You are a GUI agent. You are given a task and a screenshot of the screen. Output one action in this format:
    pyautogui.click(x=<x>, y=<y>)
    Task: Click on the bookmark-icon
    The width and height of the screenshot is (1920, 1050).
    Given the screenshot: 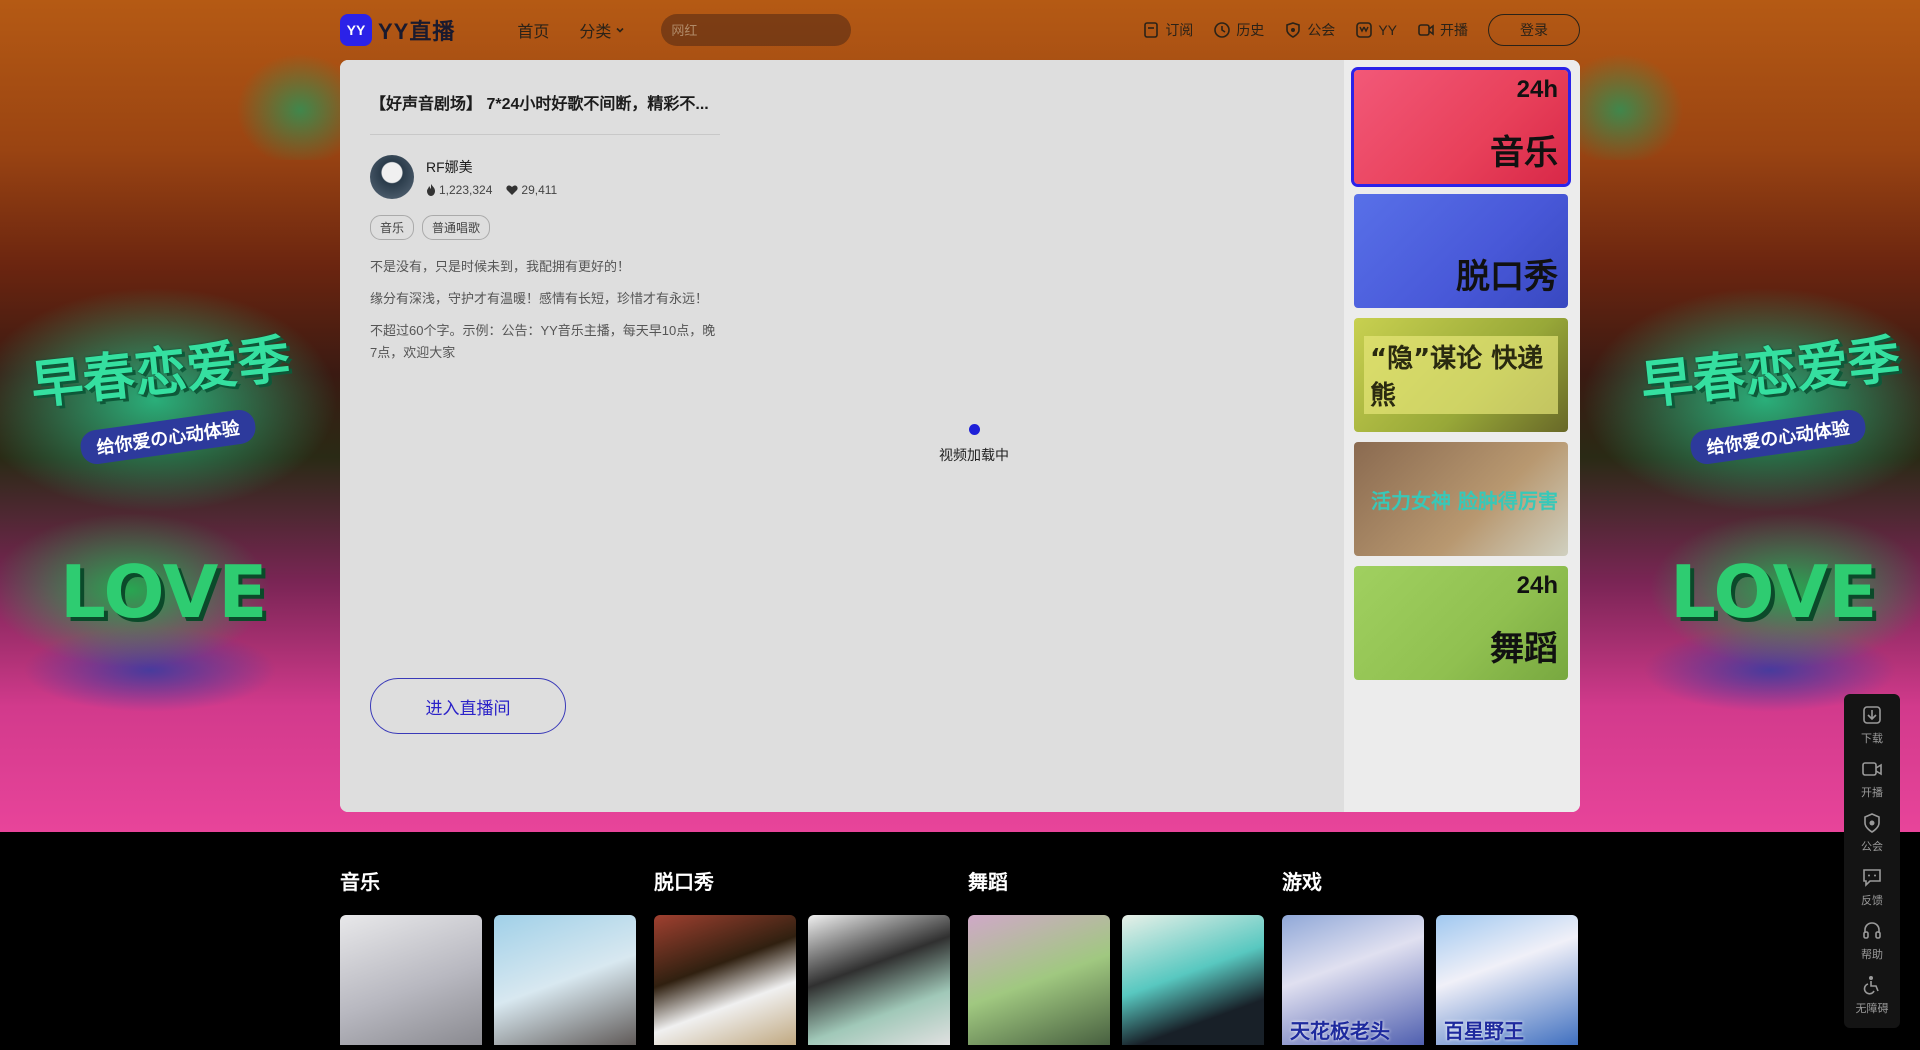 What is the action you would take?
    pyautogui.click(x=1151, y=30)
    